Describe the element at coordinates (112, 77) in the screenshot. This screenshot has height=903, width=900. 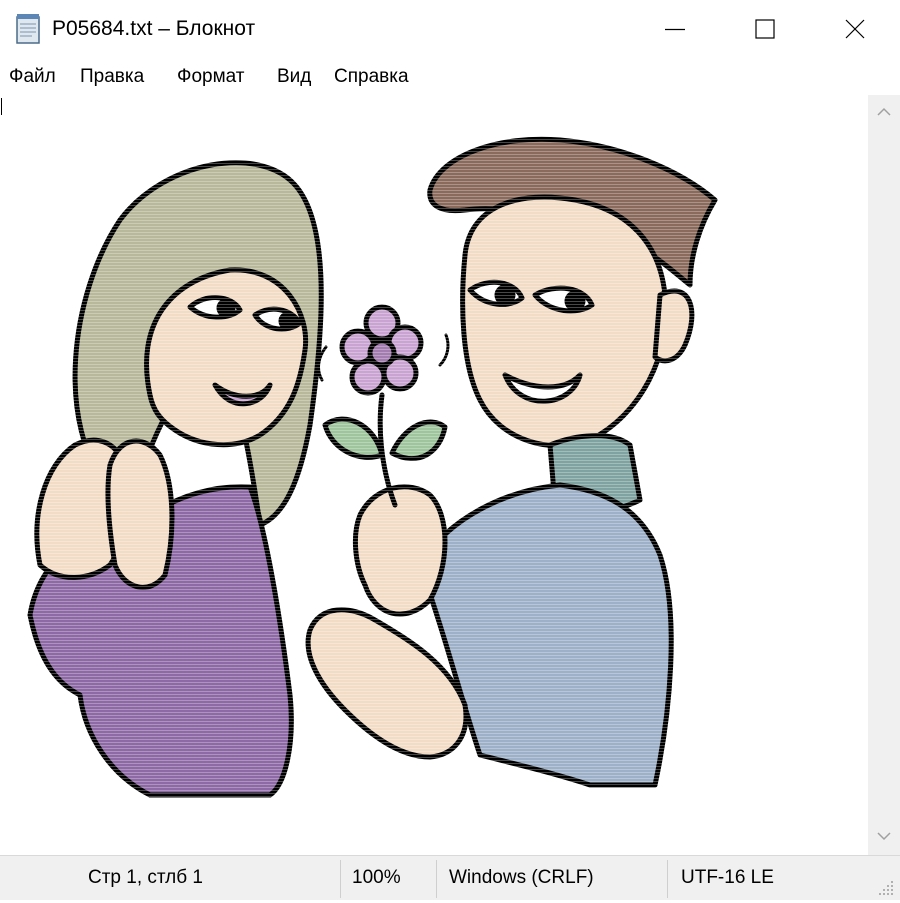
I see `menu-edit: Правка` at that location.